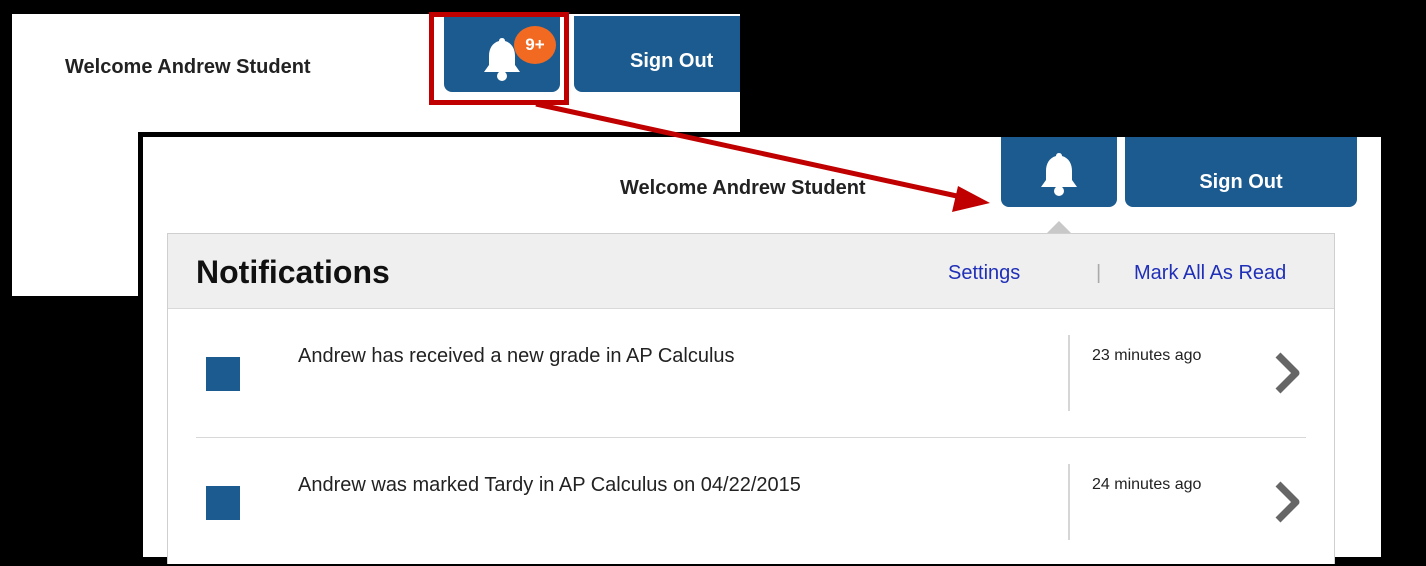 This screenshot has height=566, width=1426. Describe the element at coordinates (1147, 355) in the screenshot. I see `notification-time: 23 minutes ago` at that location.